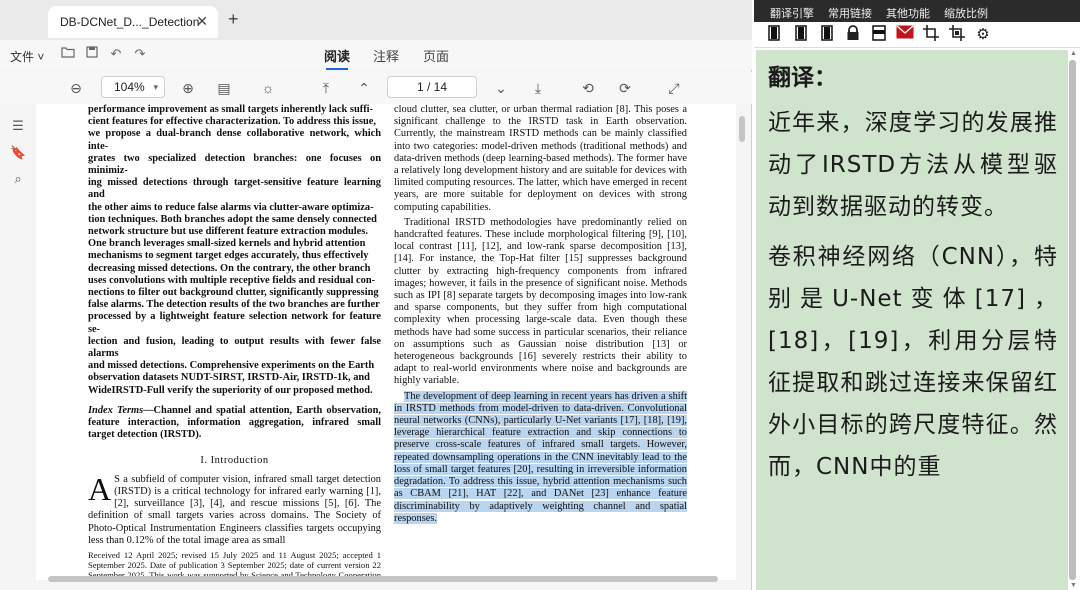 This screenshot has width=1080, height=590. Describe the element at coordinates (966, 13) in the screenshot. I see `menu-zoom-ratio: 缩放比例` at that location.